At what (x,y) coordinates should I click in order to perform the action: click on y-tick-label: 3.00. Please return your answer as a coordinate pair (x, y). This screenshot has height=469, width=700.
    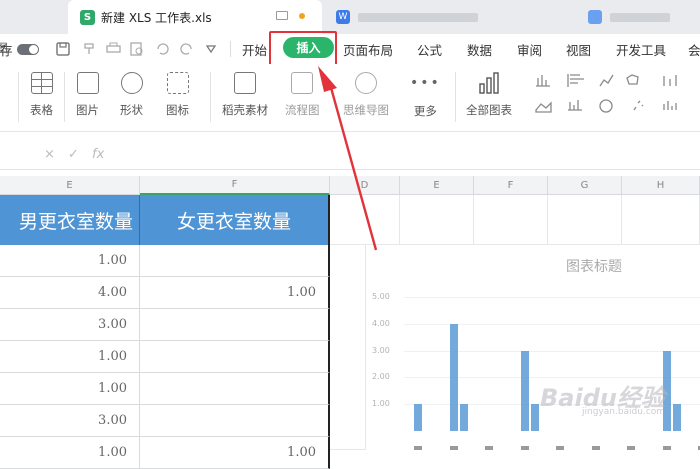
    Looking at the image, I should click on (381, 350).